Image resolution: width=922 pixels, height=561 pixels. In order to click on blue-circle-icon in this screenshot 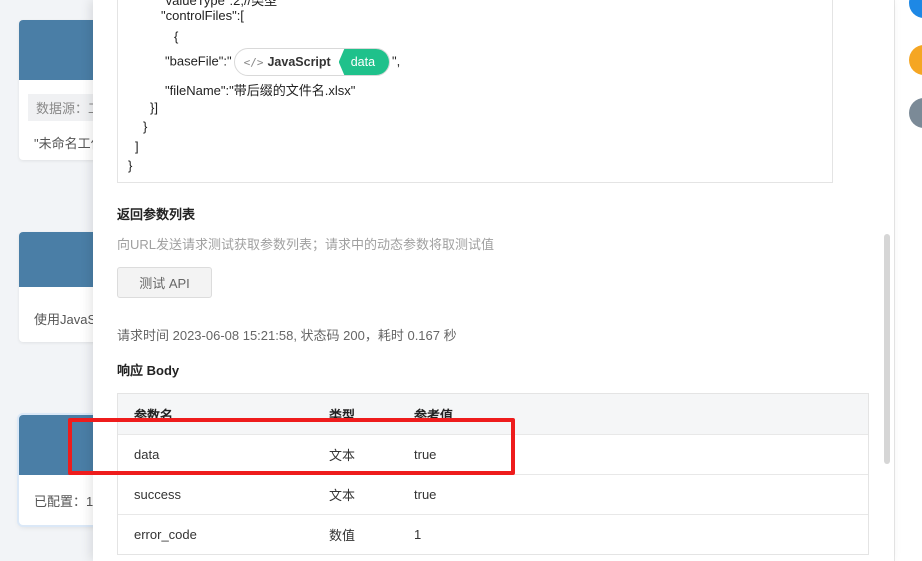, I will do `click(915, 9)`.